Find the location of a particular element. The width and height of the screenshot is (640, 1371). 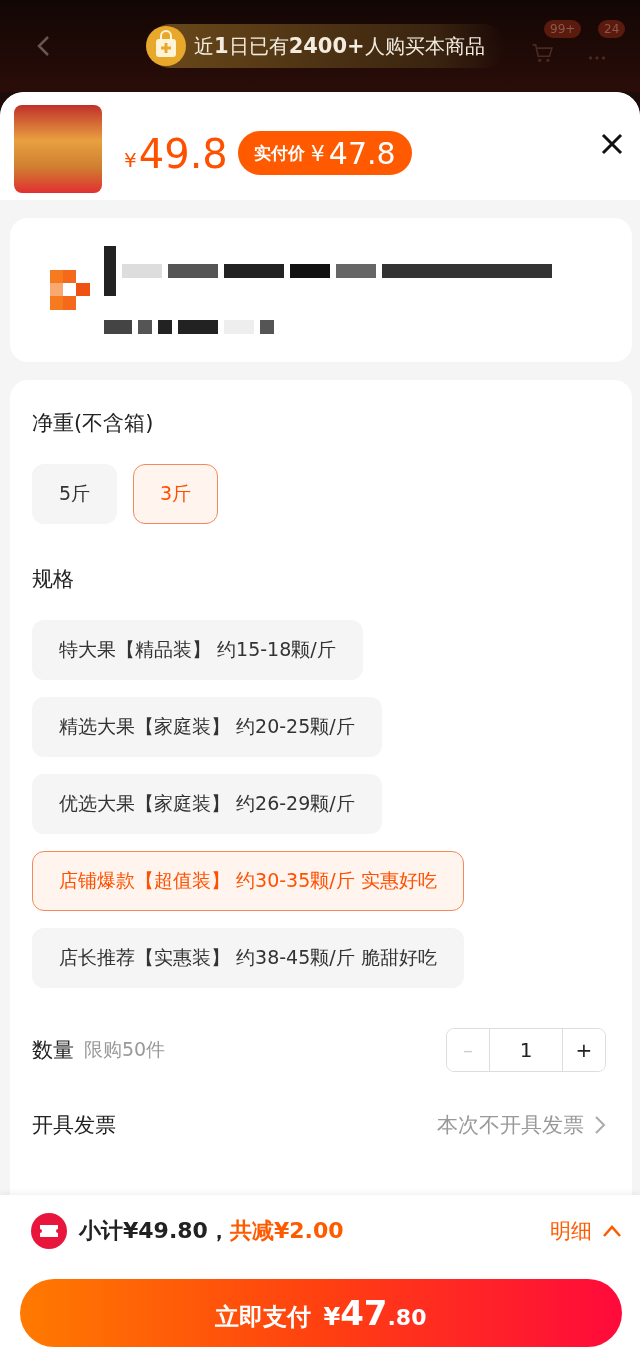

cart-badge: 99+ is located at coordinates (563, 29).